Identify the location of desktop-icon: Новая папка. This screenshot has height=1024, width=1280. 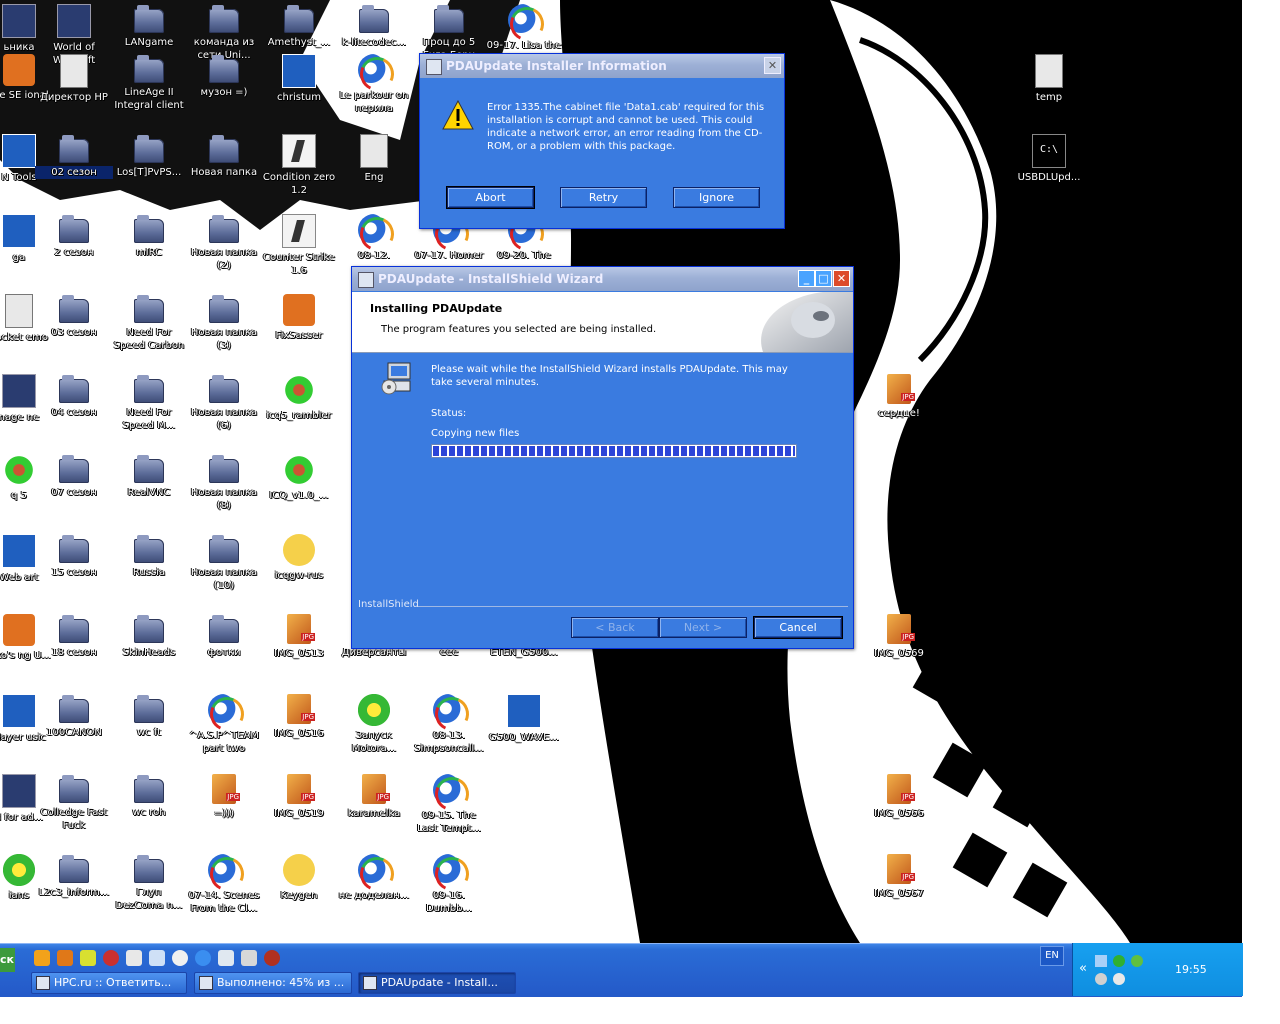
(224, 156).